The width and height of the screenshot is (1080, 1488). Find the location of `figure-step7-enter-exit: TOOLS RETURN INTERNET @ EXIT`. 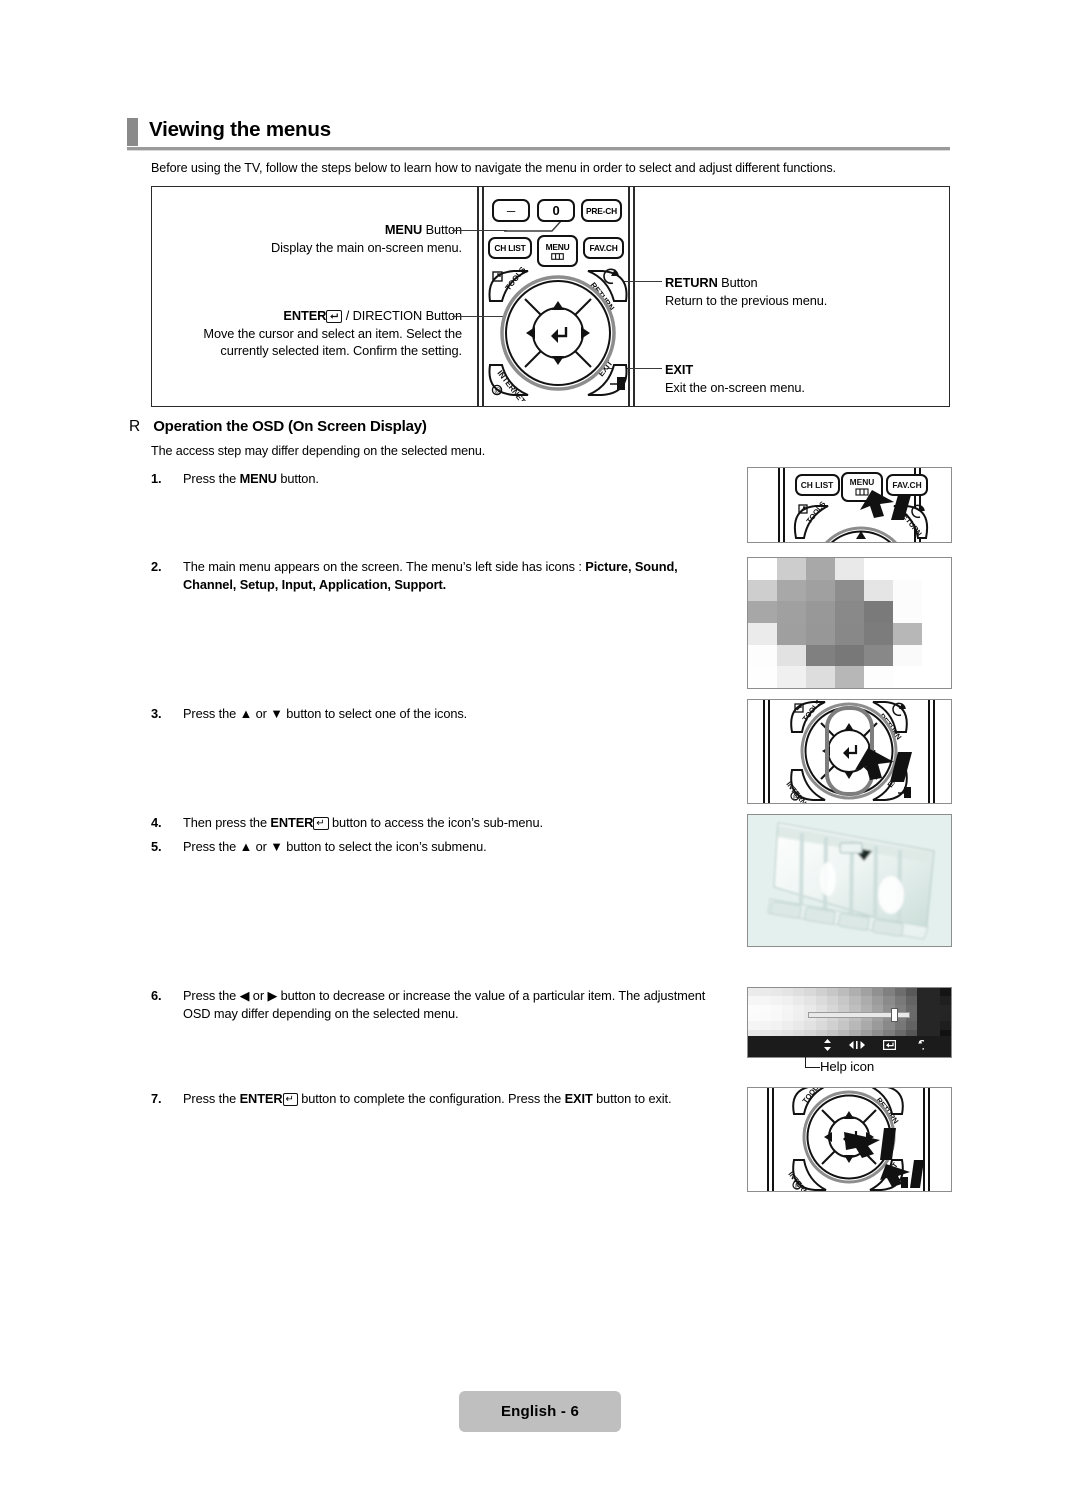

figure-step7-enter-exit: TOOLS RETURN INTERNET @ EXIT is located at coordinates (849, 1139).